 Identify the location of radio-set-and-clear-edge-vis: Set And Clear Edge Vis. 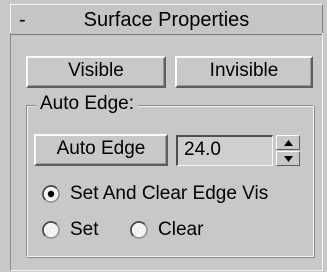
(172, 195).